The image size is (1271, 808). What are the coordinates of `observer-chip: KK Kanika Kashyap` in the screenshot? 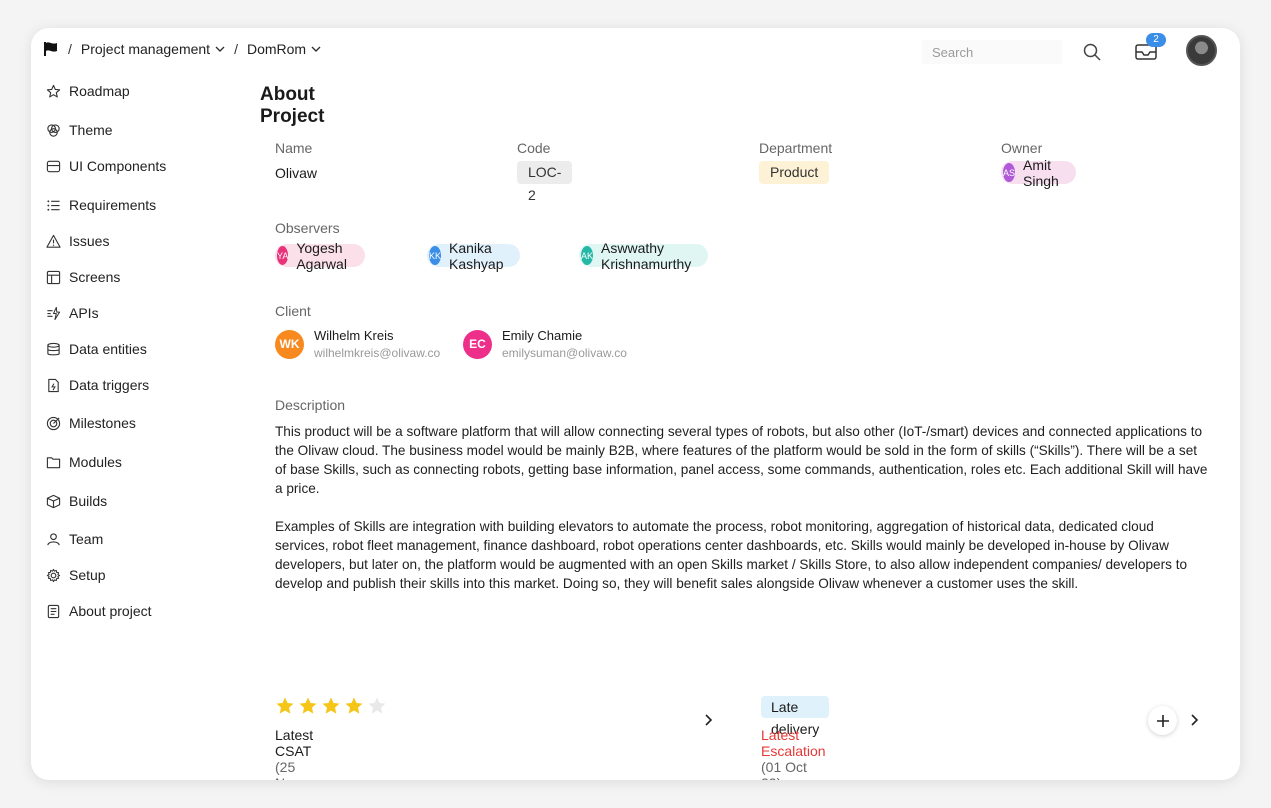 It's located at (474, 256).